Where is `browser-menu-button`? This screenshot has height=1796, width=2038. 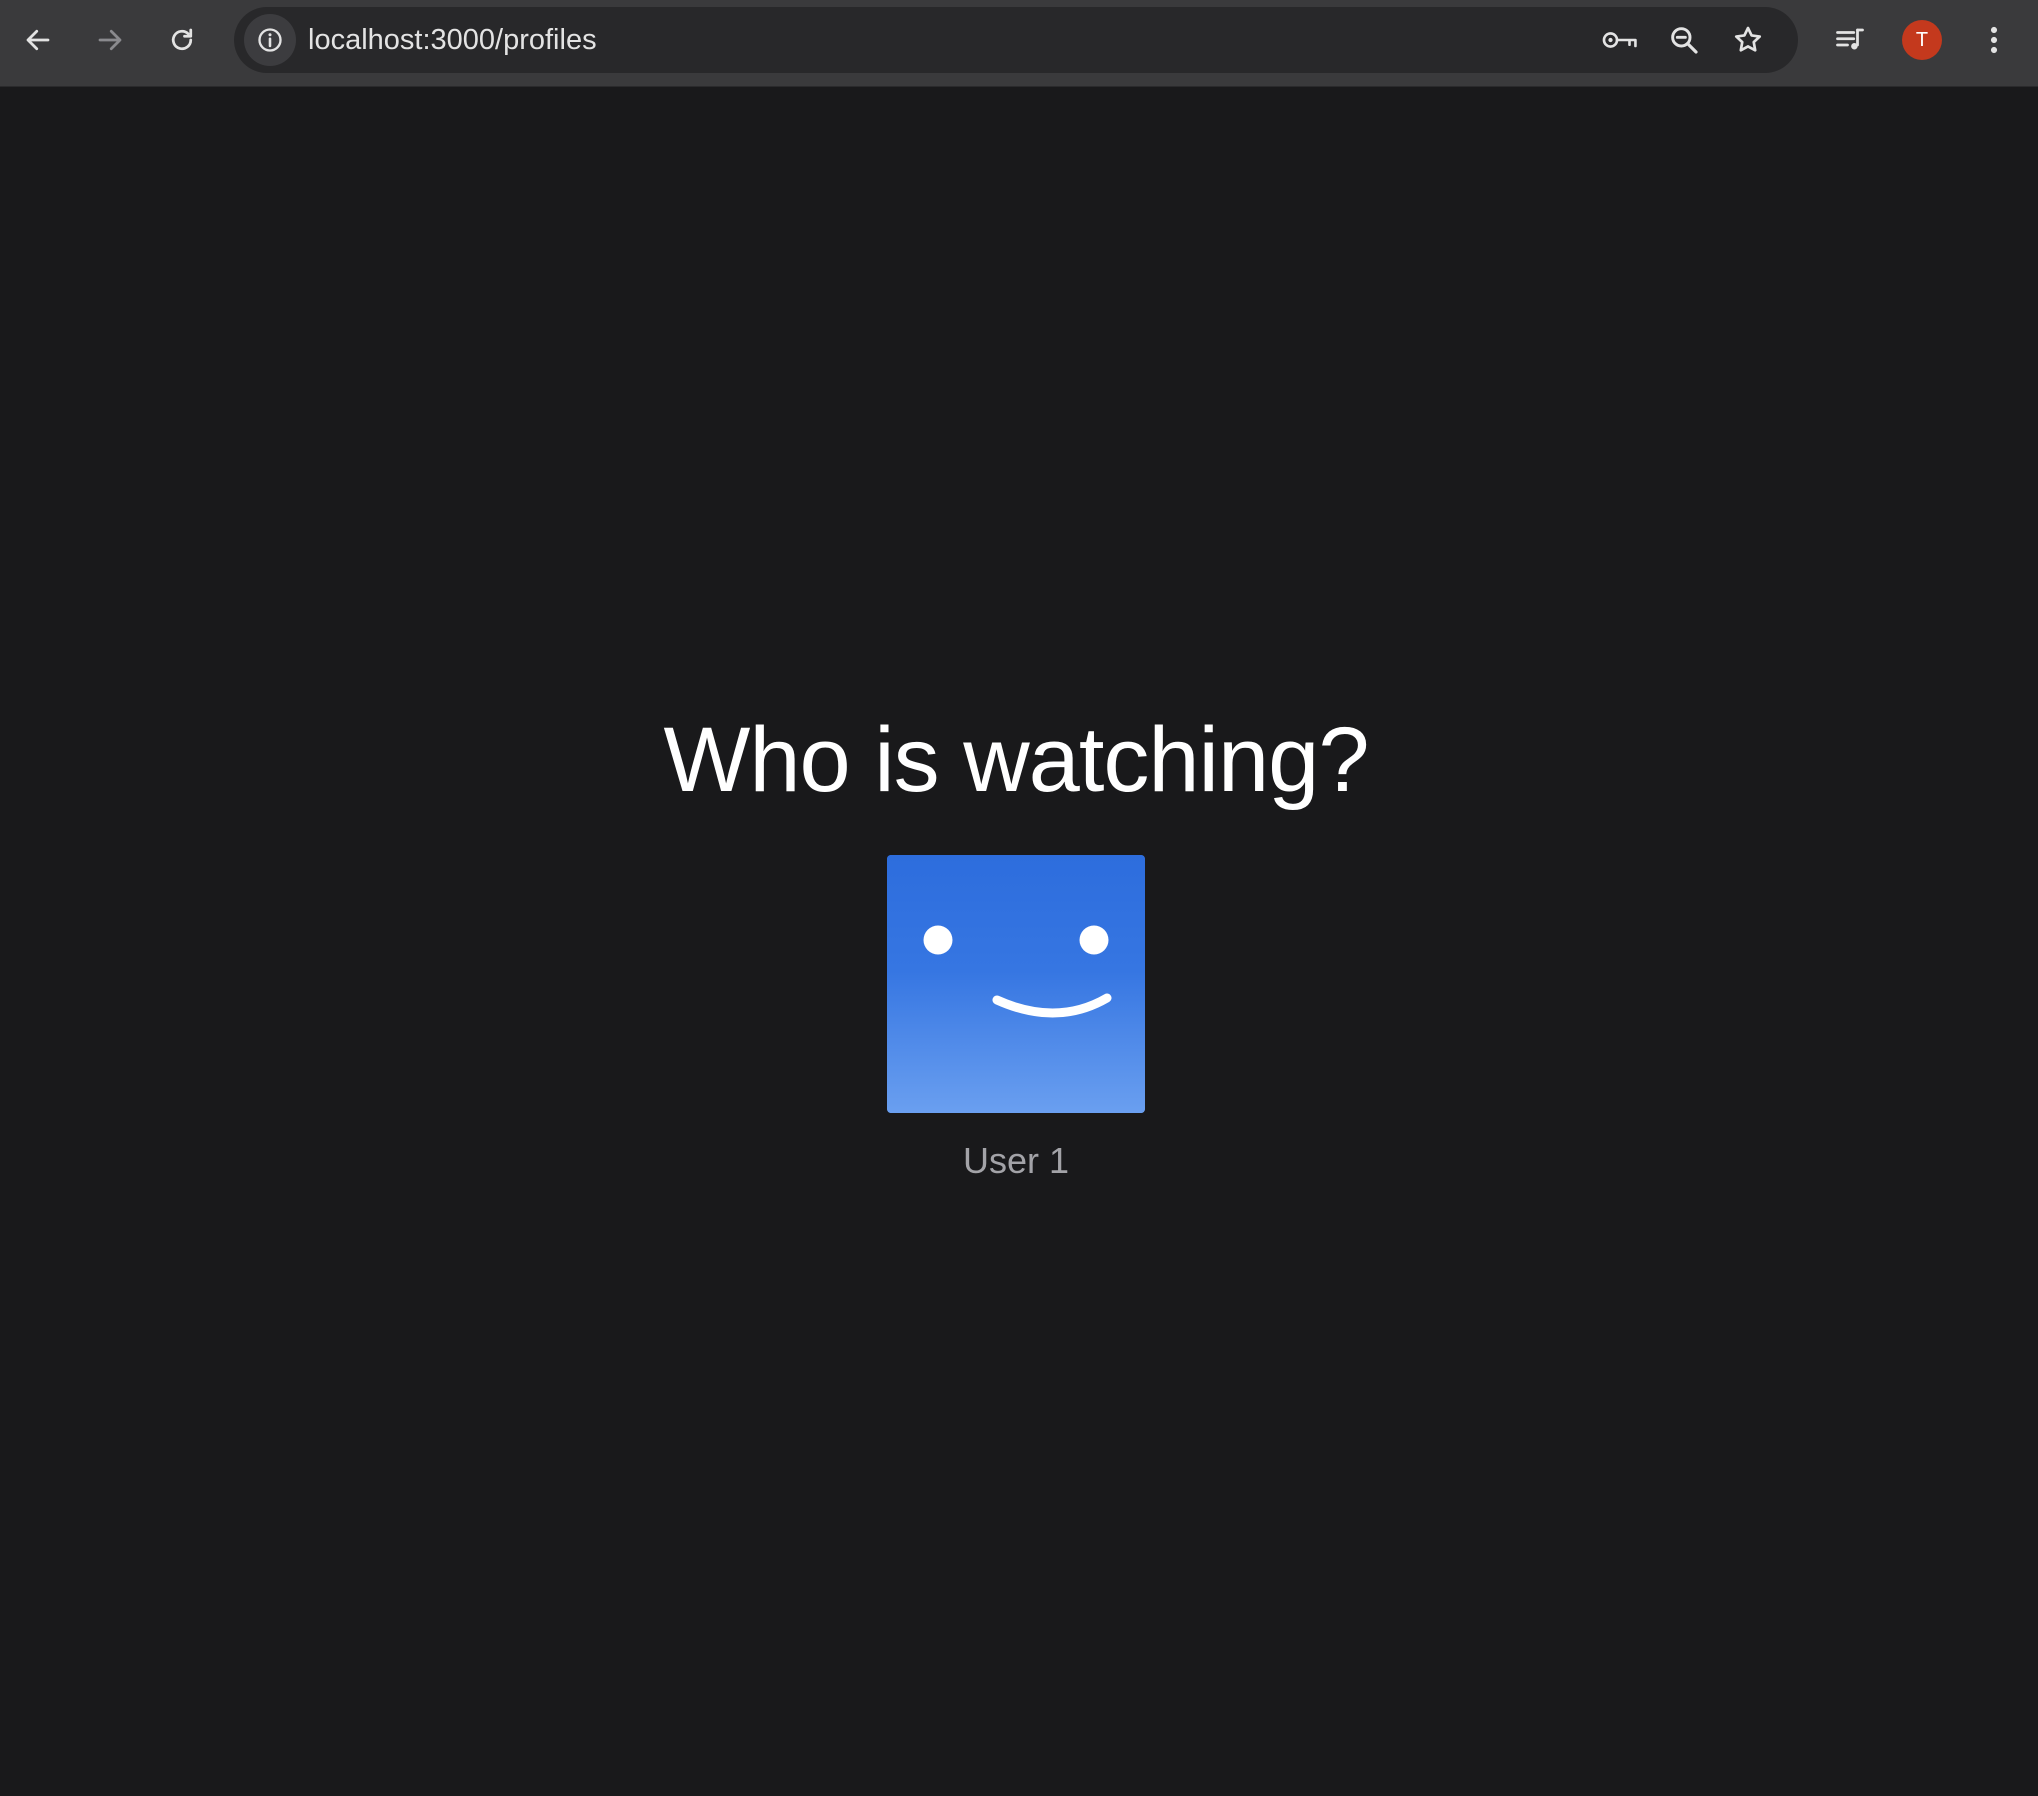
browser-menu-button is located at coordinates (1994, 40).